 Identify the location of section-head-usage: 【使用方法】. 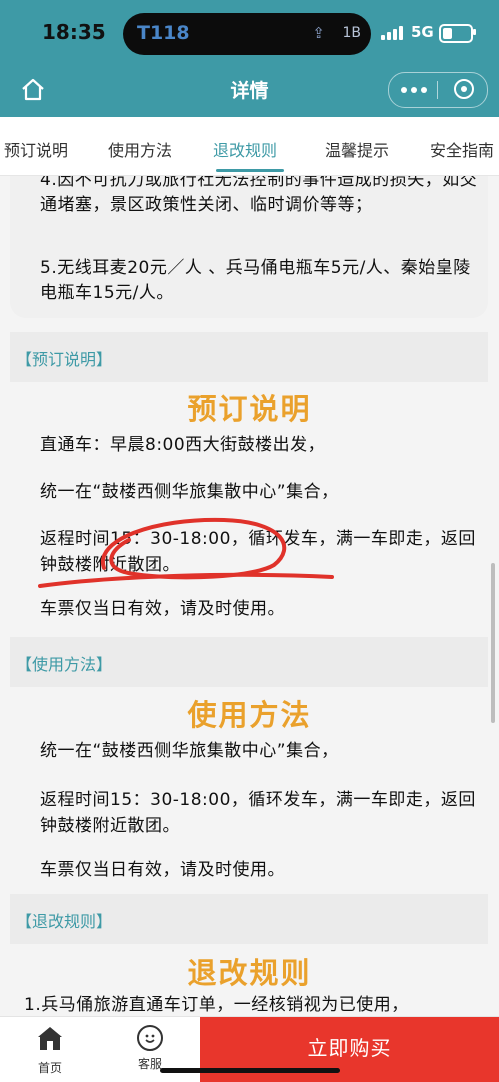
(249, 662).